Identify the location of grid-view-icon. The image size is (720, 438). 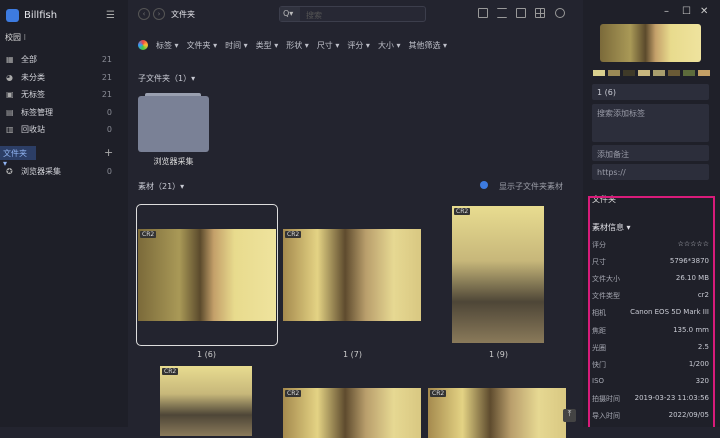
(540, 13).